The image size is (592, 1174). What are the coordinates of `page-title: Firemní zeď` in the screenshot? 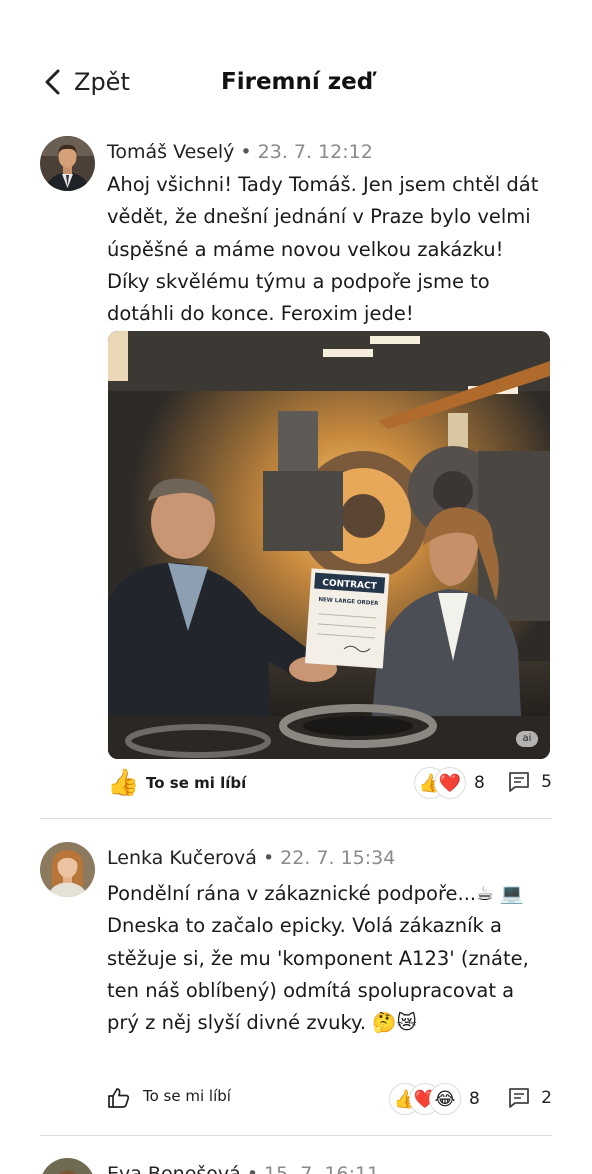 It's located at (297, 82).